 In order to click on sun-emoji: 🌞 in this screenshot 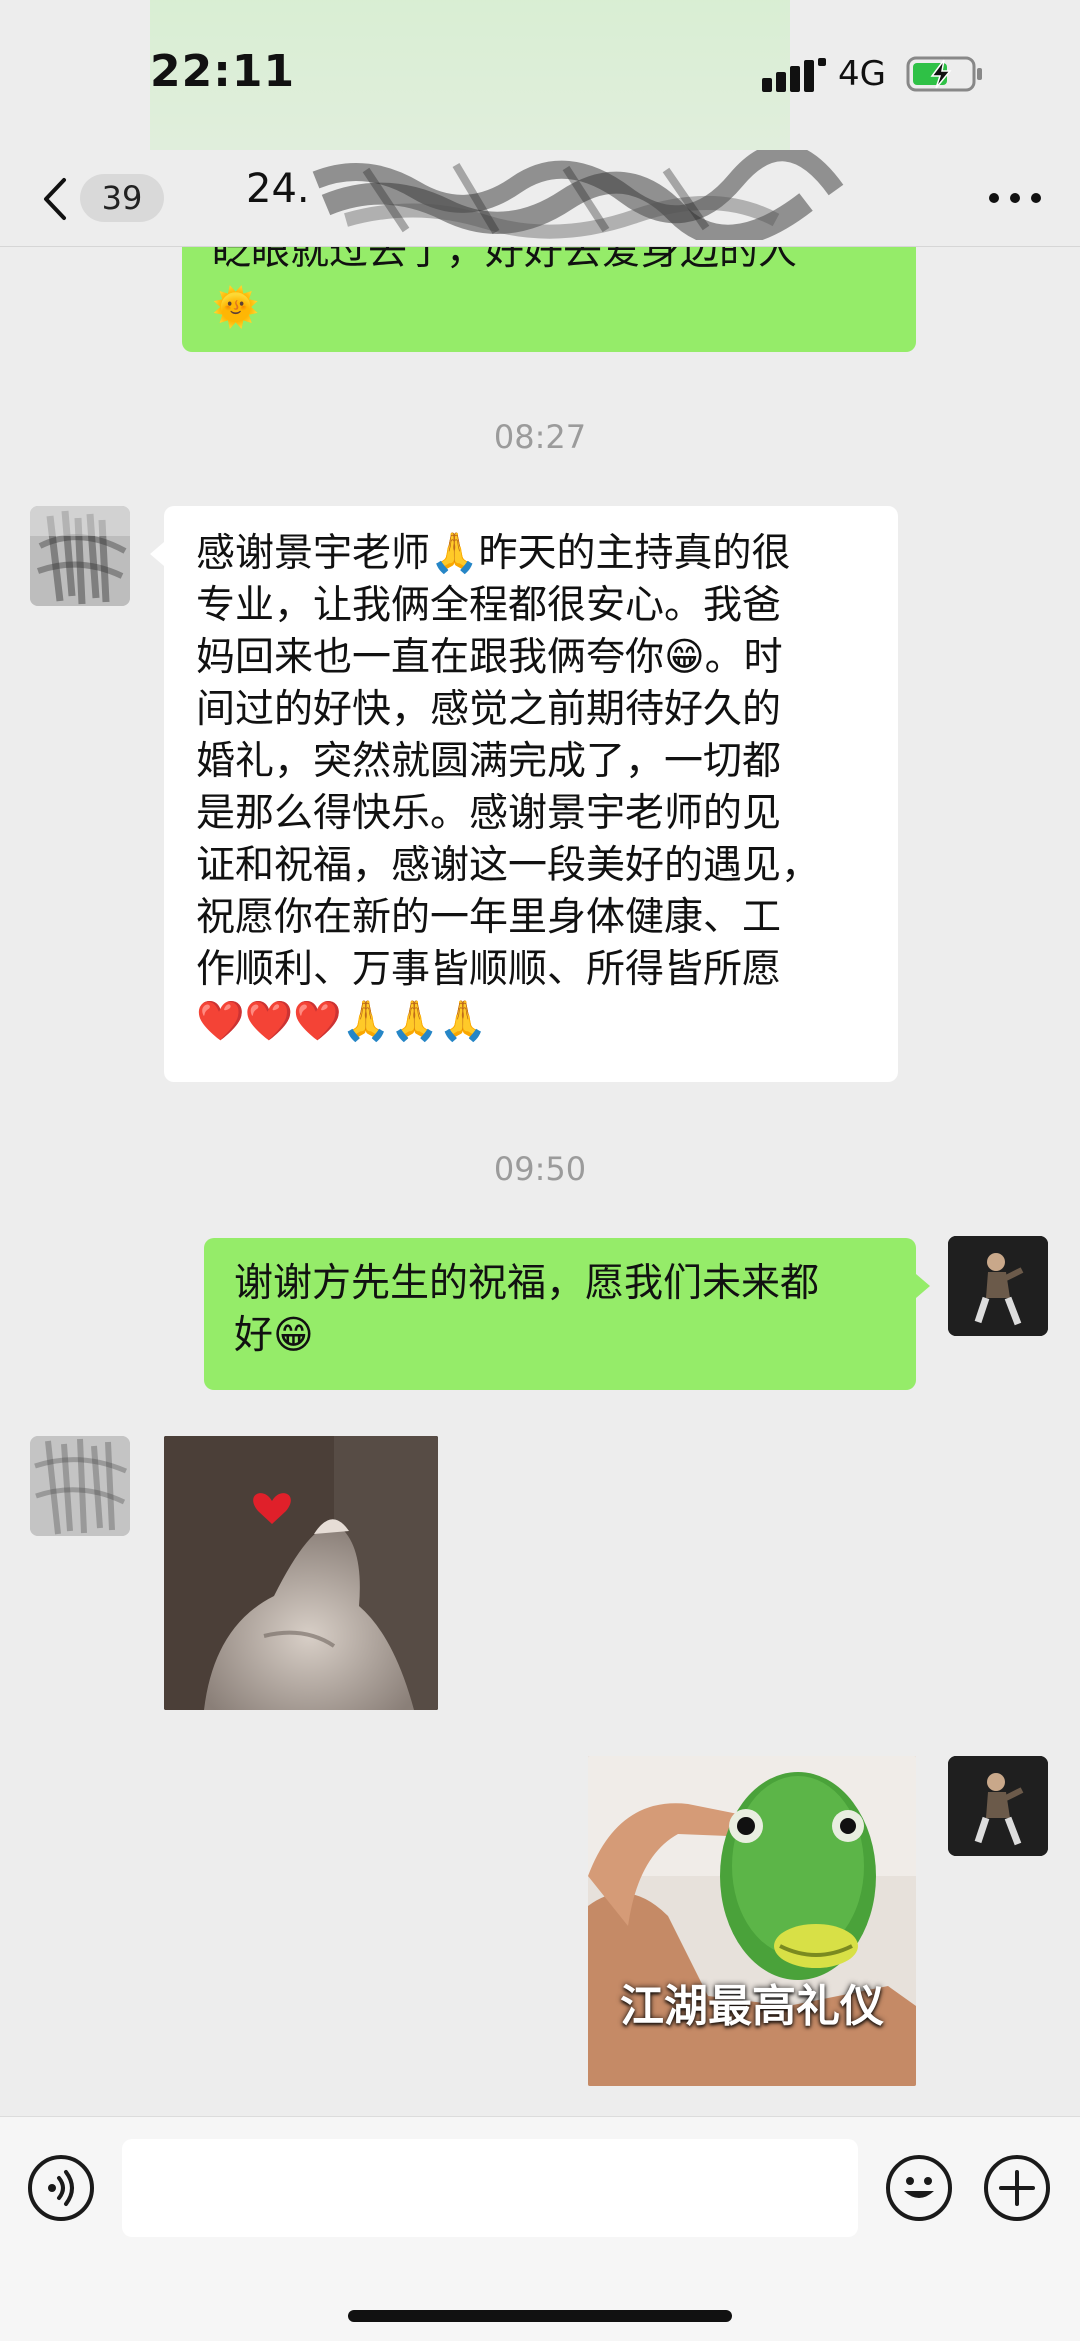, I will do `click(236, 307)`.